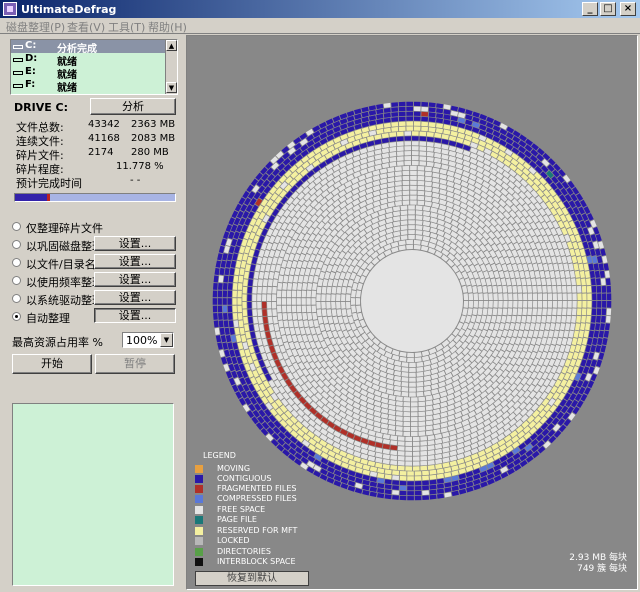 The width and height of the screenshot is (640, 592). What do you see at coordinates (166, 340) in the screenshot?
I see `chevron-down-icon: ▼` at bounding box center [166, 340].